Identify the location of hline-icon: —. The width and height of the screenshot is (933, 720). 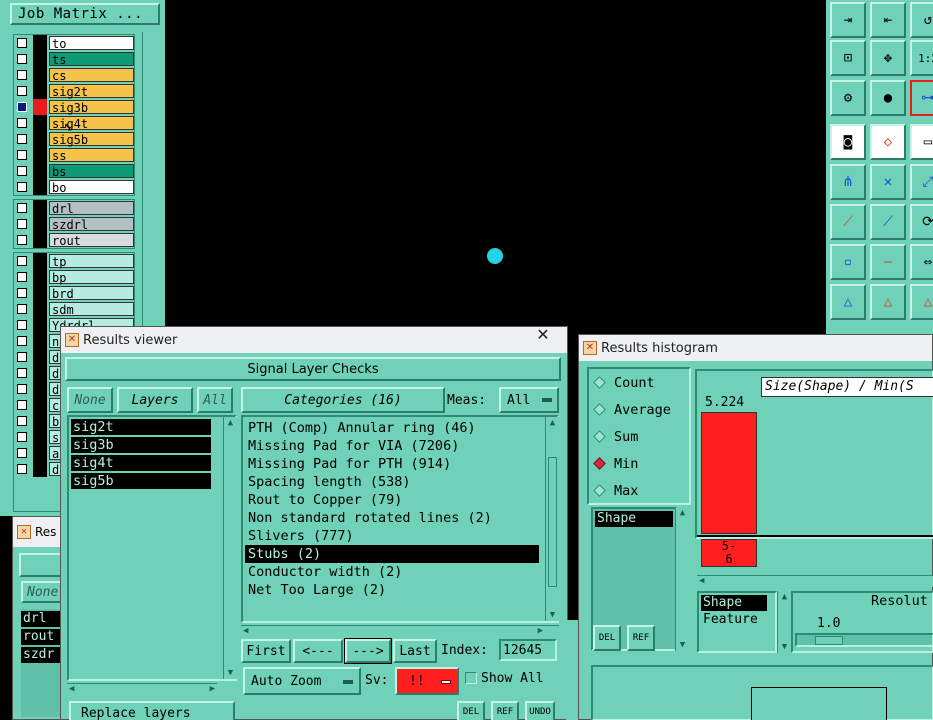
(888, 262).